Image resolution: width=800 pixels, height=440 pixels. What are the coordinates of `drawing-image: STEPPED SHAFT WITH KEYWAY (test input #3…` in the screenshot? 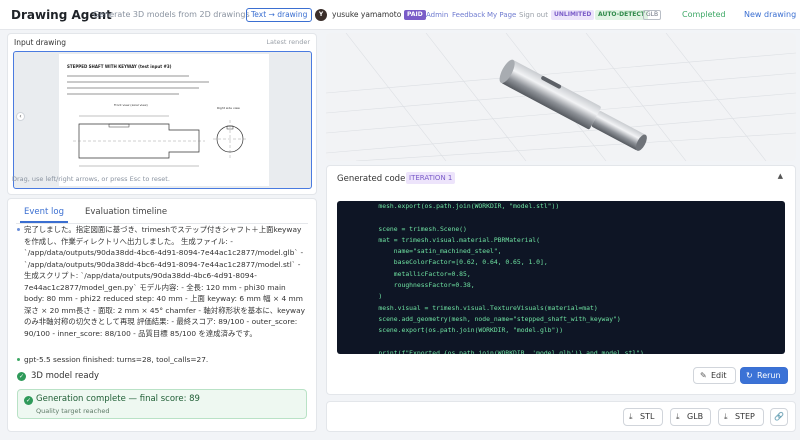 It's located at (157, 115).